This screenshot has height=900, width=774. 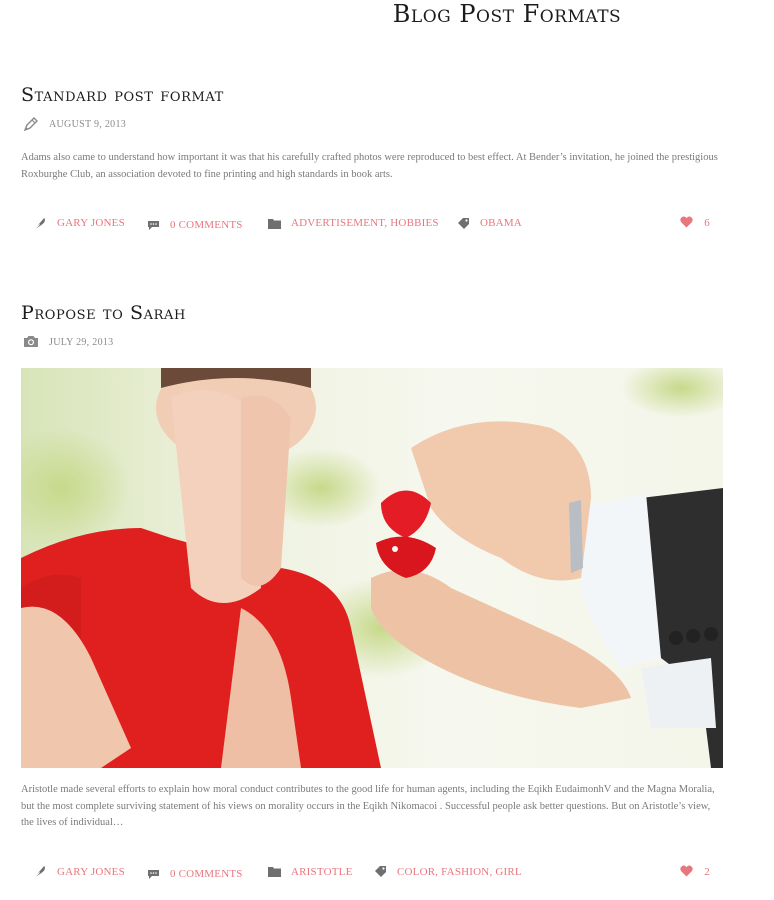 What do you see at coordinates (365, 223) in the screenshot?
I see `categories-link: Advertisement, Hobbies` at bounding box center [365, 223].